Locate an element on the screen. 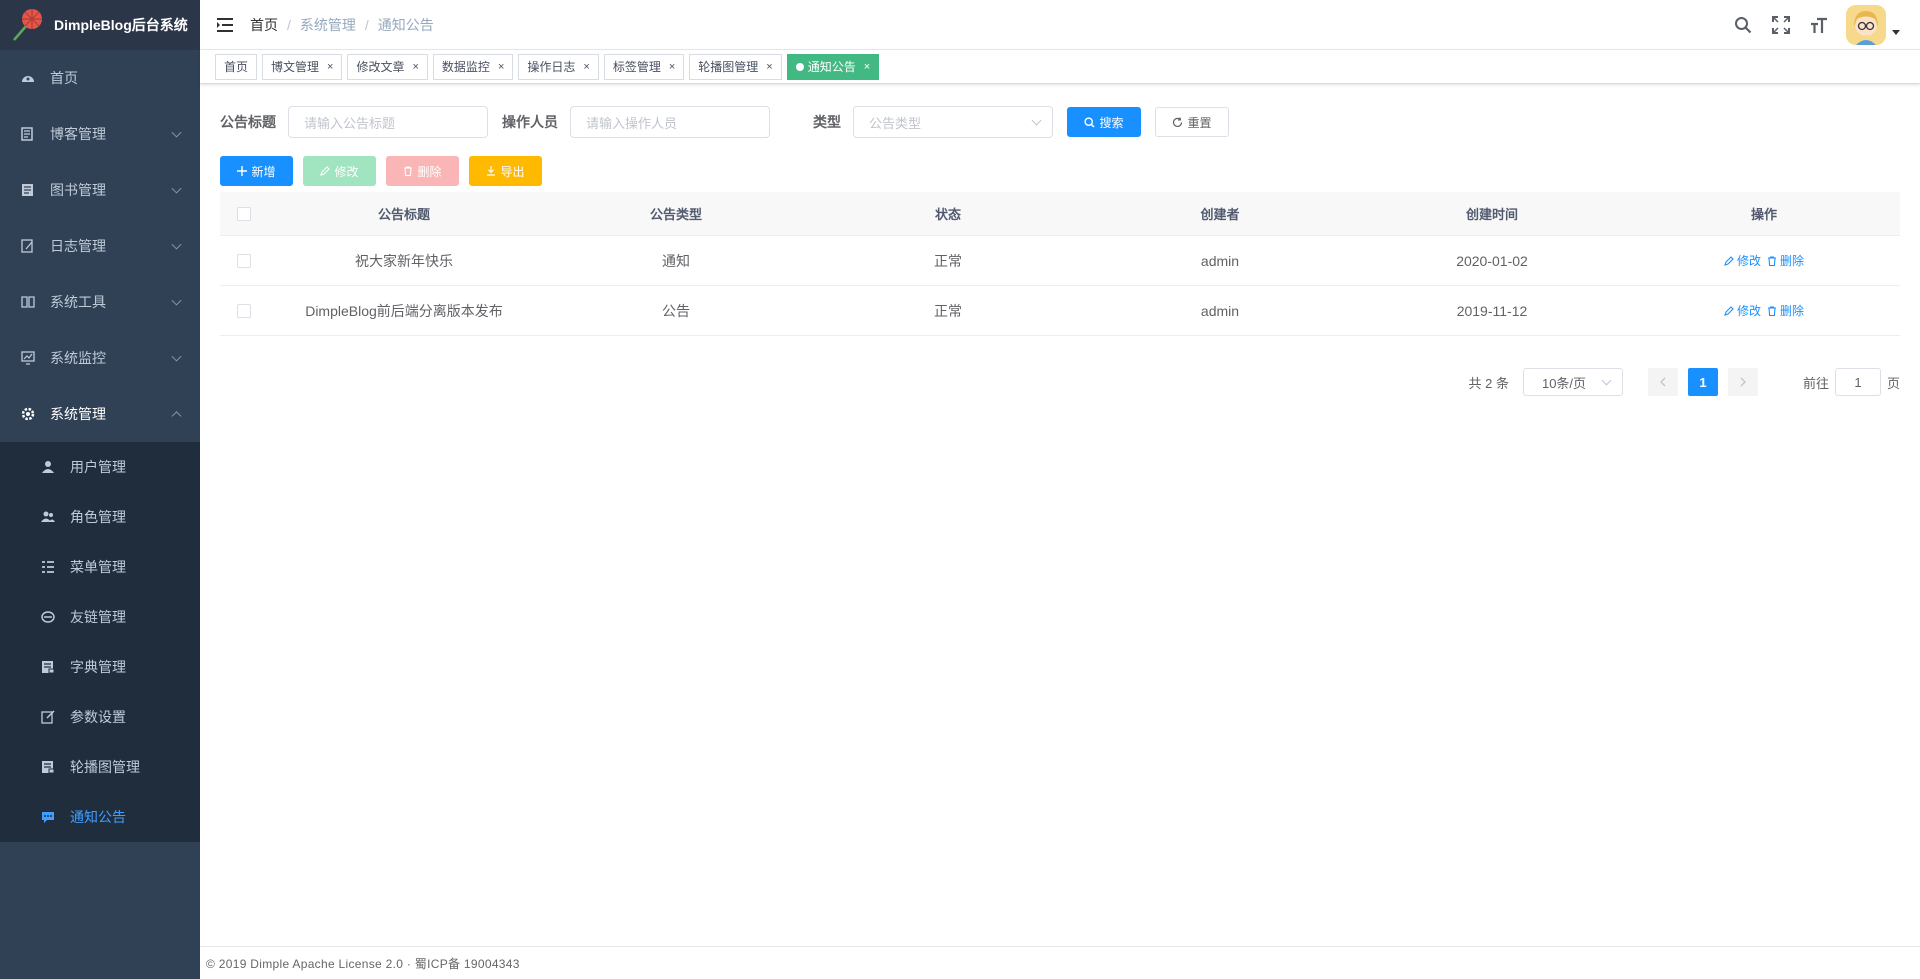  avatar-dropdown is located at coordinates (1873, 25).